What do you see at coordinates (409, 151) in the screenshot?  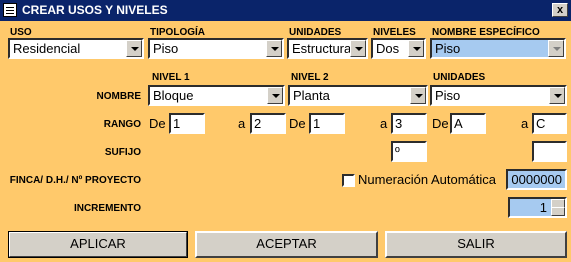 I see `sufijo-nivel2-input: º` at bounding box center [409, 151].